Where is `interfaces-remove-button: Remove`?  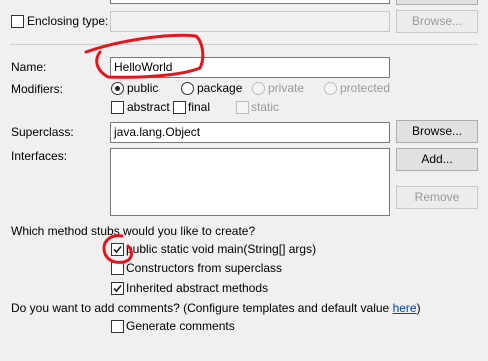
interfaces-remove-button: Remove is located at coordinates (437, 197).